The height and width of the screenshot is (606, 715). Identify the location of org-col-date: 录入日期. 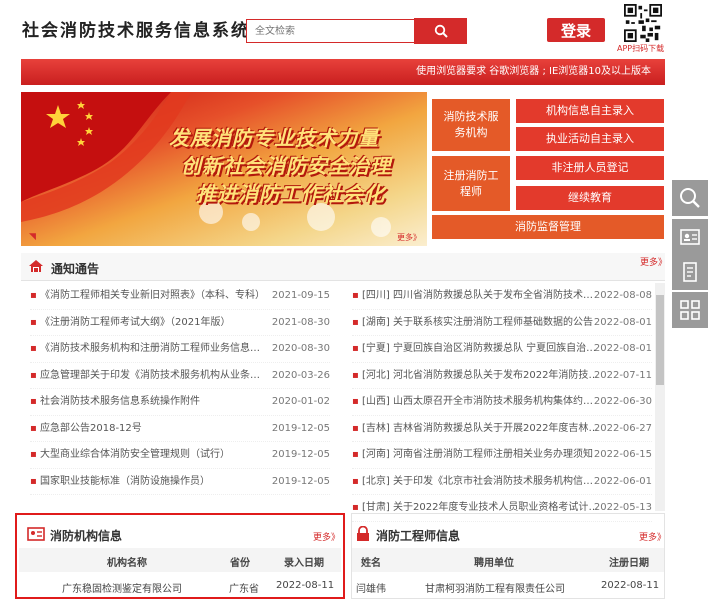
(304, 563).